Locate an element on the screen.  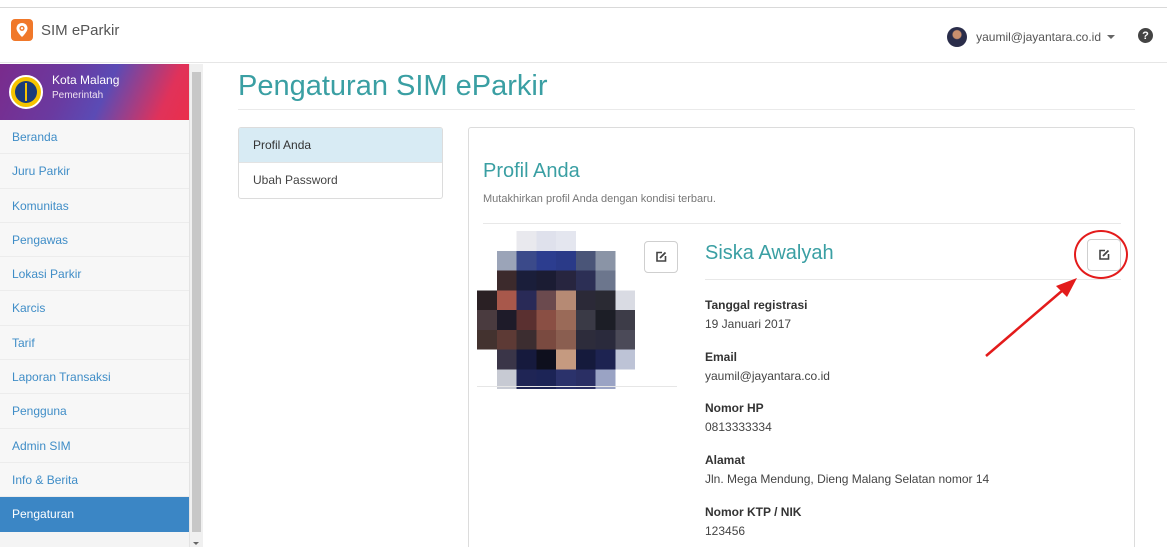
sidebar-item-info-berita: Info & Berita is located at coordinates (94, 480).